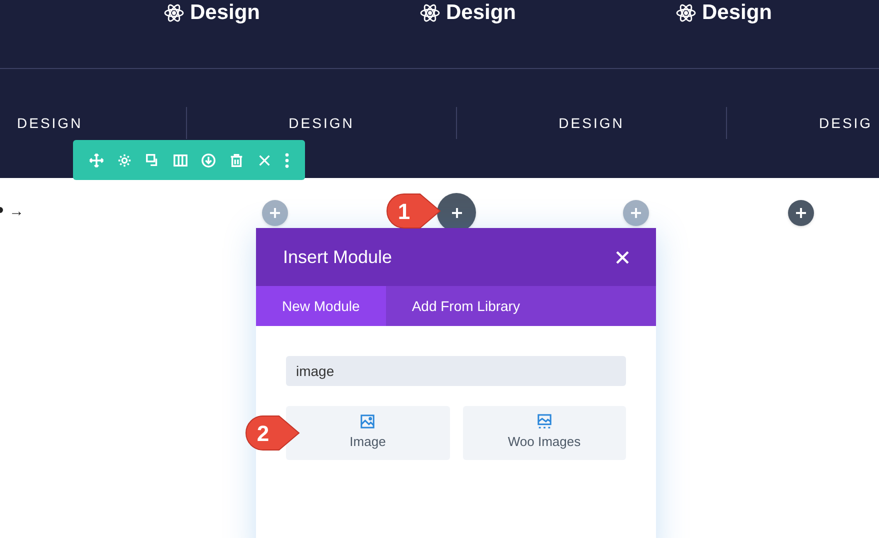 Image resolution: width=879 pixels, height=538 pixels. I want to click on module-button: Image, so click(368, 433).